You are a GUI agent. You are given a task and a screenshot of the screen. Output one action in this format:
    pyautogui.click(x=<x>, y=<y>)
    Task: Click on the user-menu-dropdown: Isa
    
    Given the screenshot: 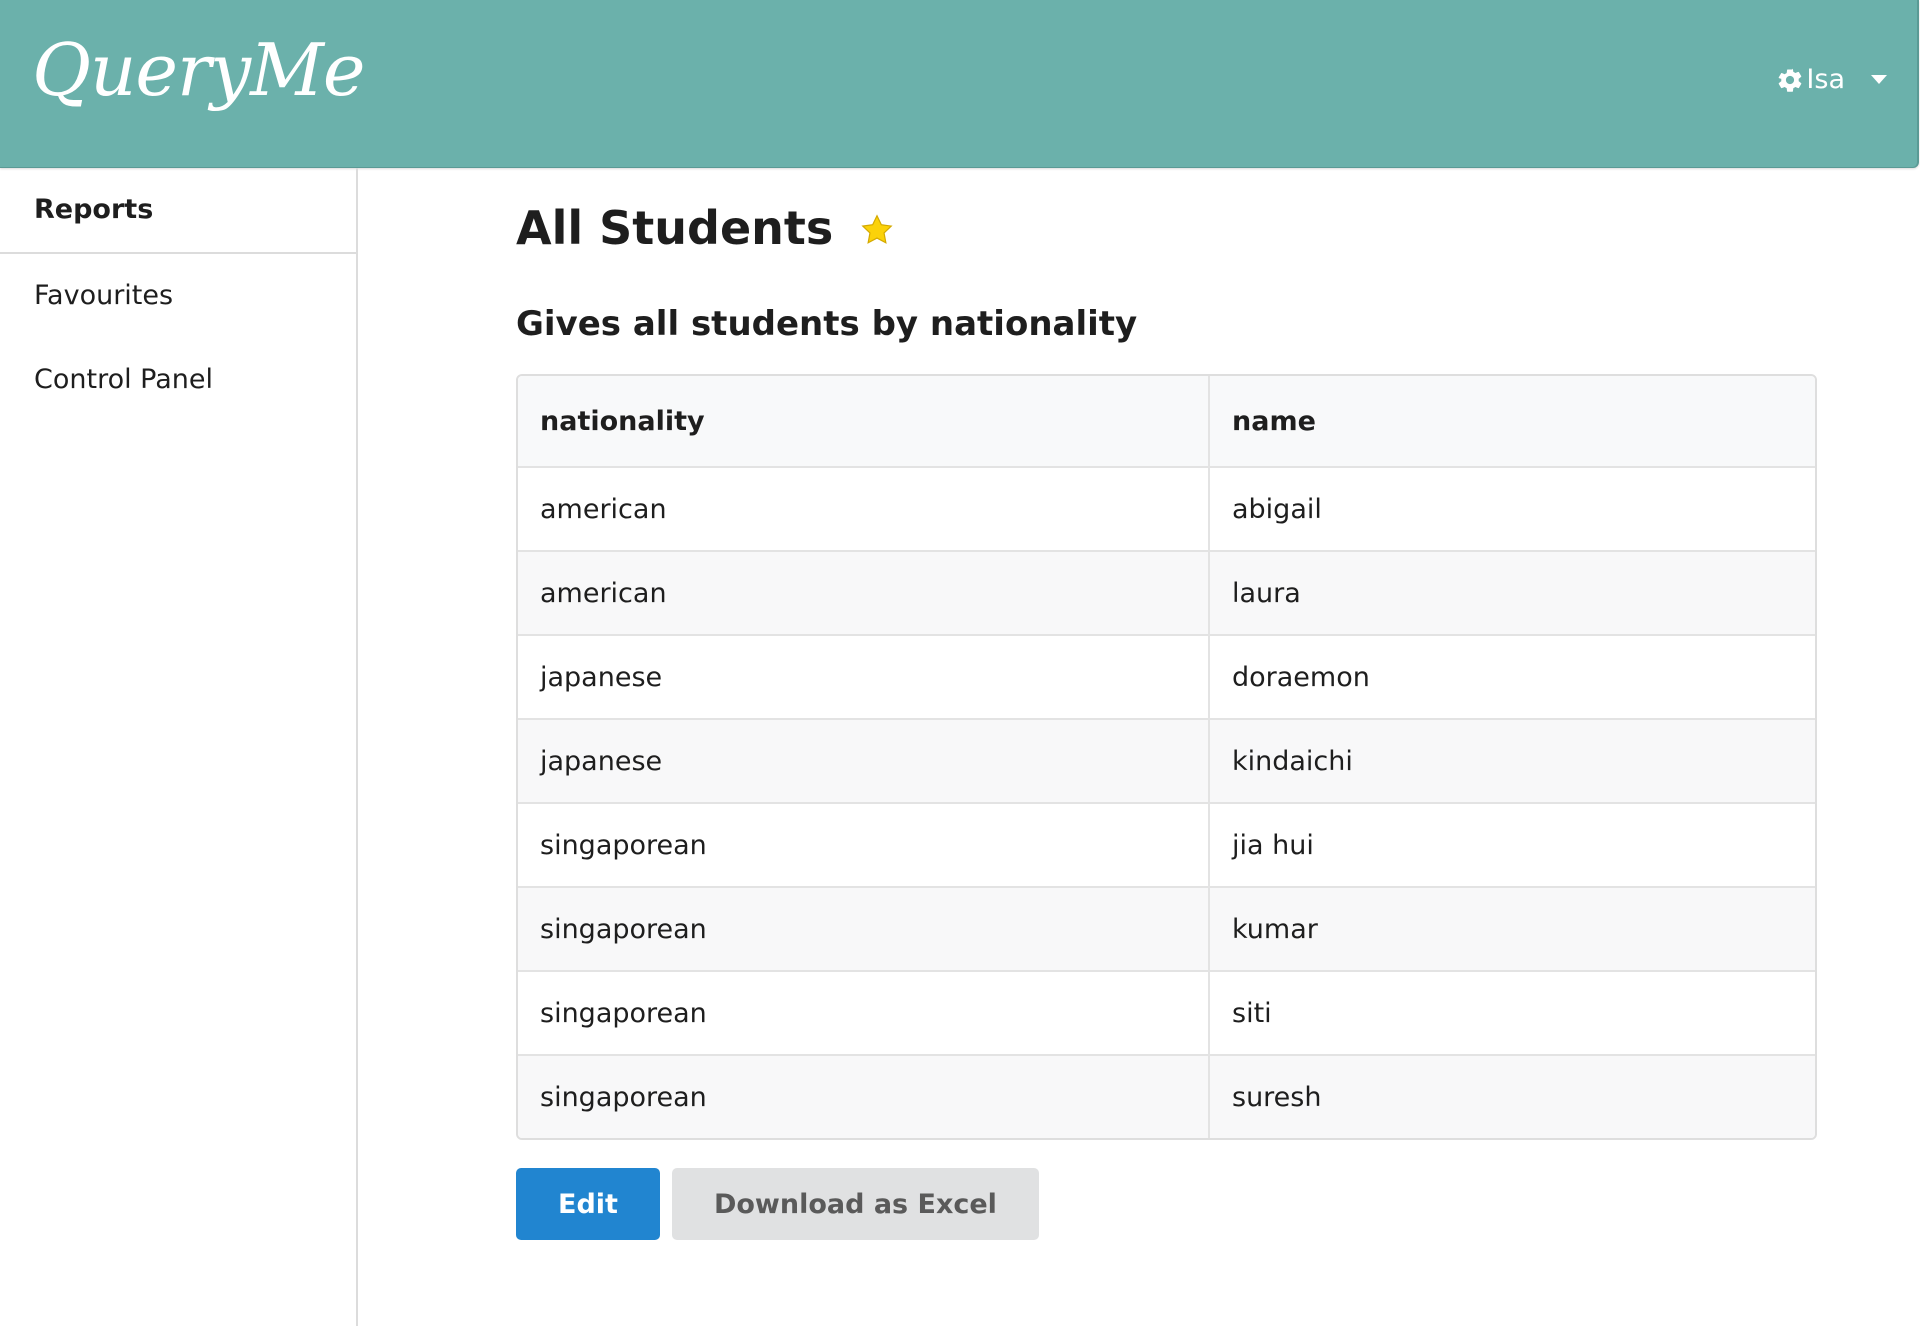 What is the action you would take?
    pyautogui.click(x=1831, y=79)
    